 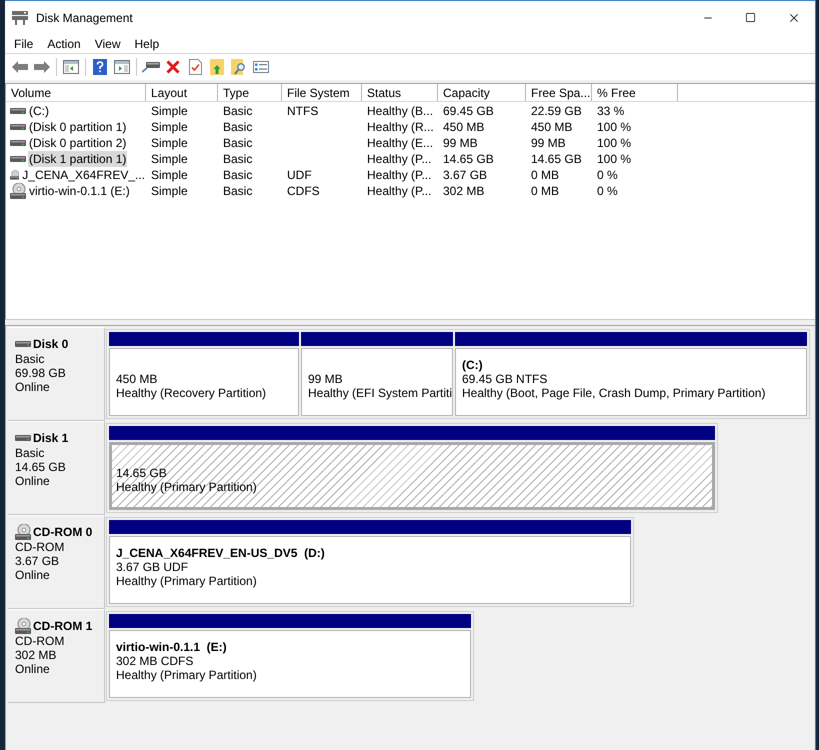 I want to click on disk-info-panel: Disk 0 Basic 69.98 GB Online, so click(x=56, y=374).